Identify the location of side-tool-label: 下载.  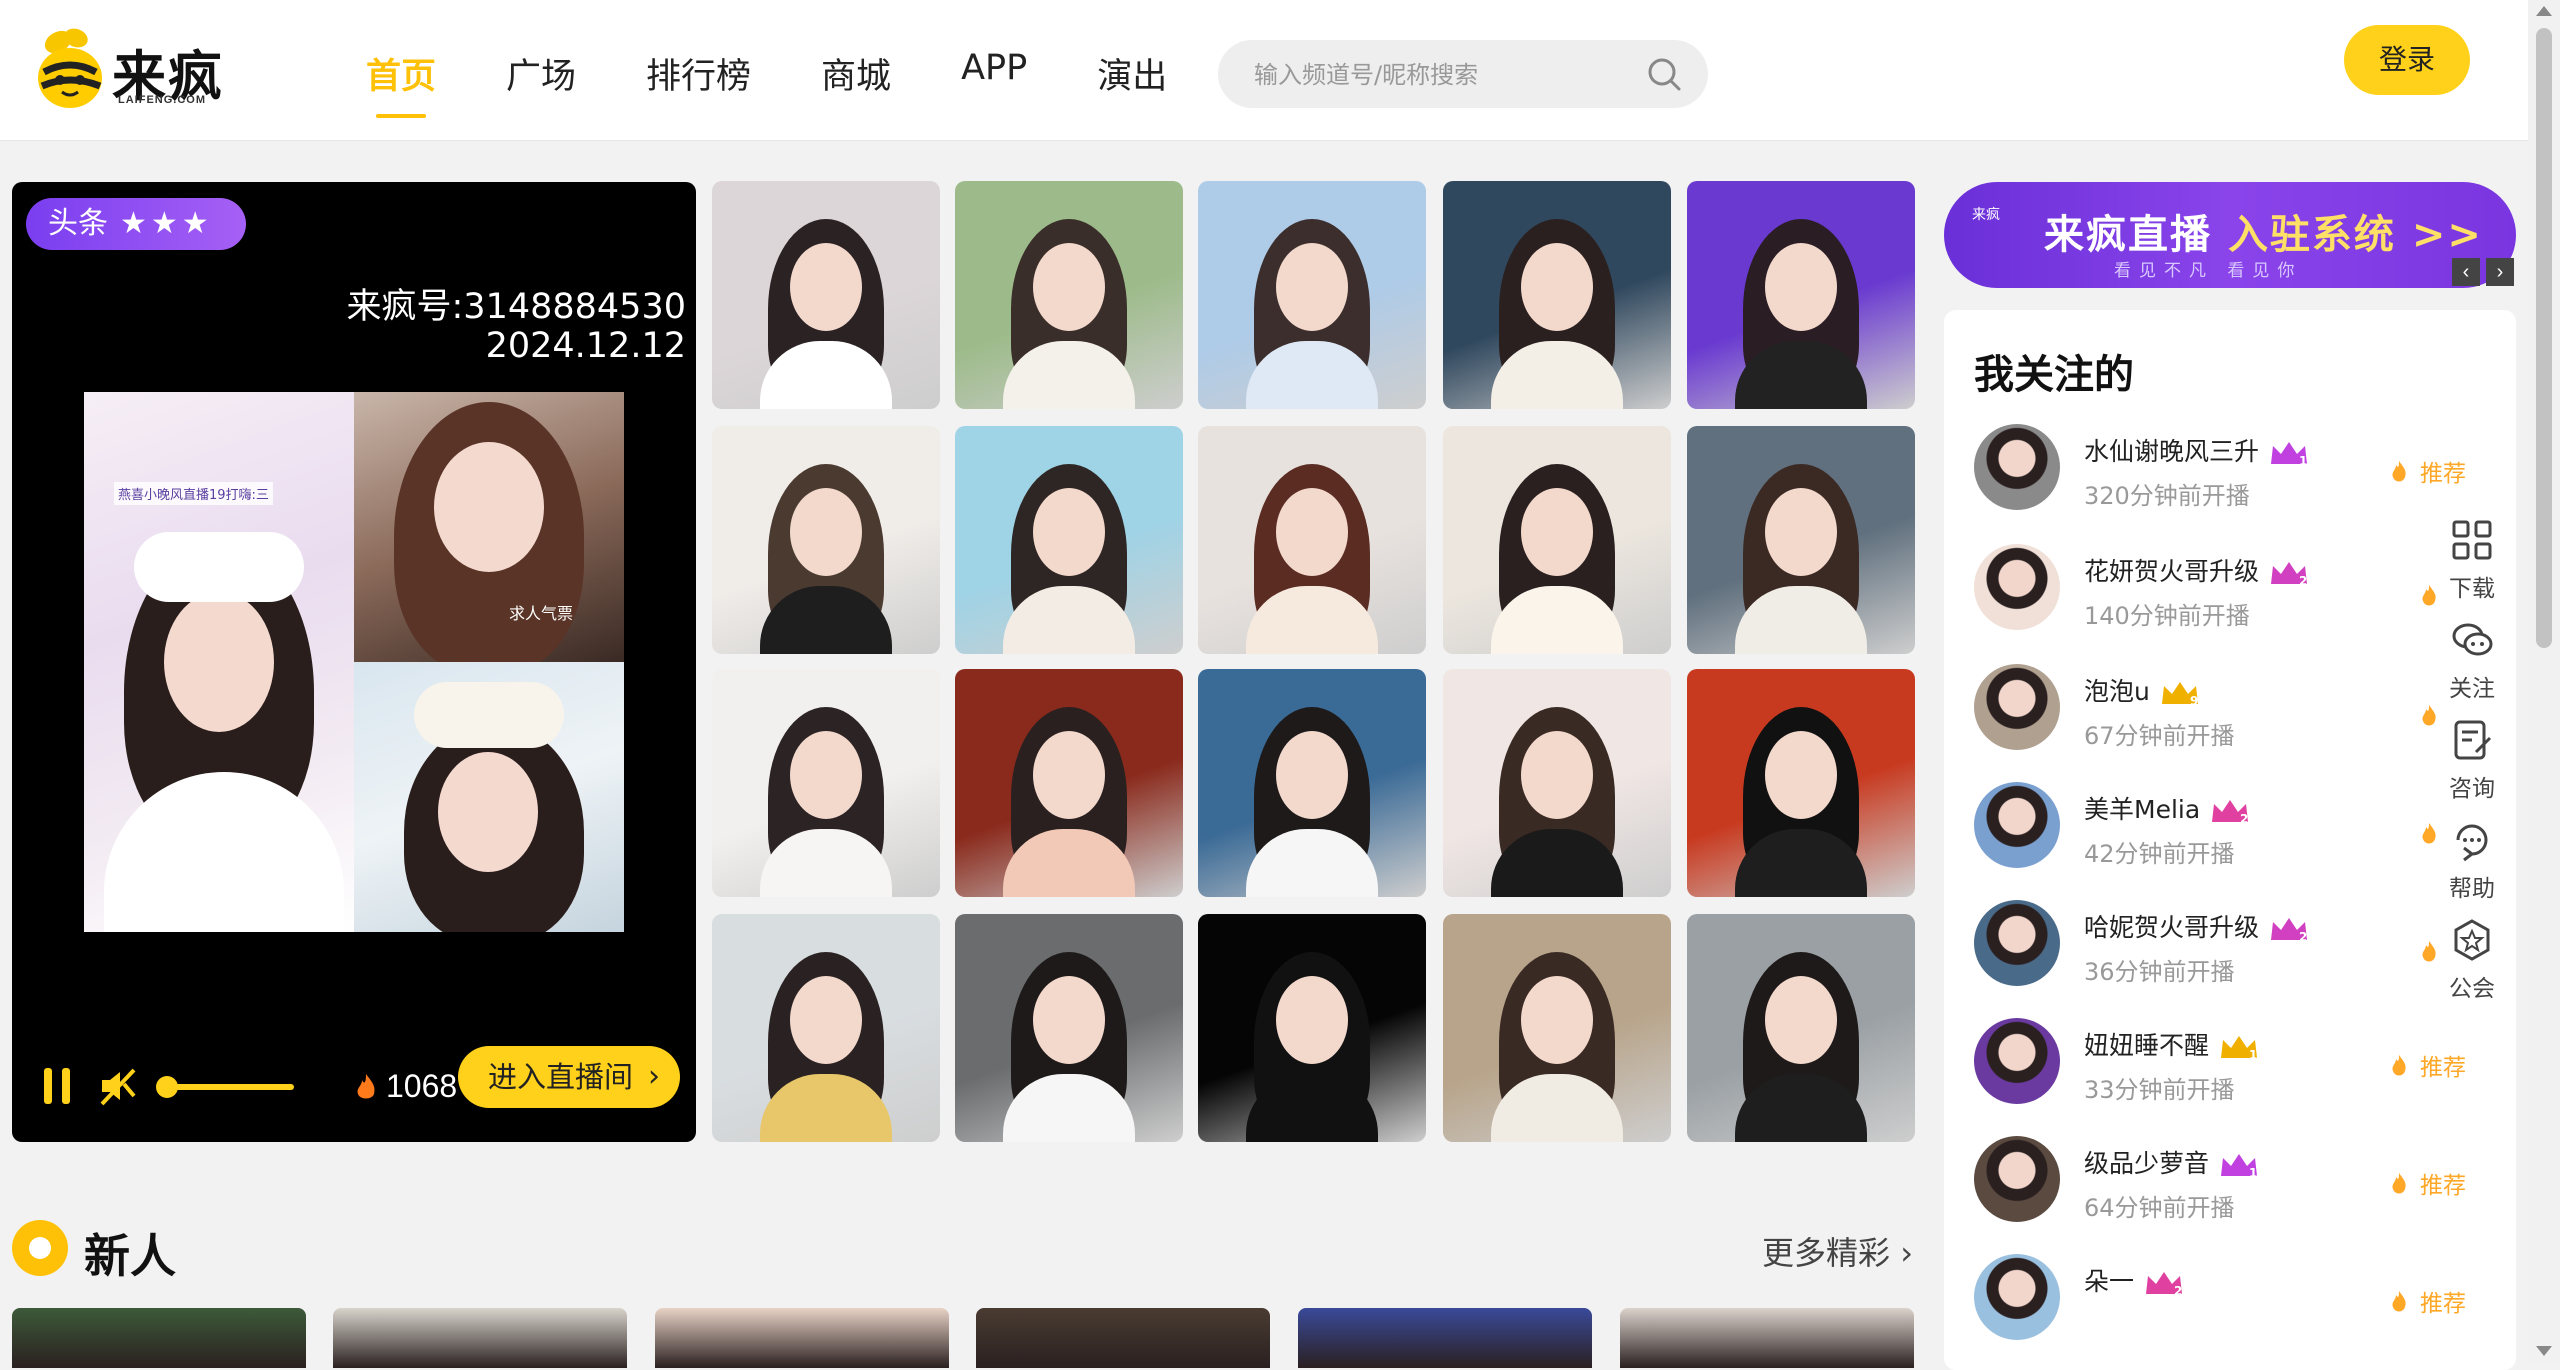
(2472, 589).